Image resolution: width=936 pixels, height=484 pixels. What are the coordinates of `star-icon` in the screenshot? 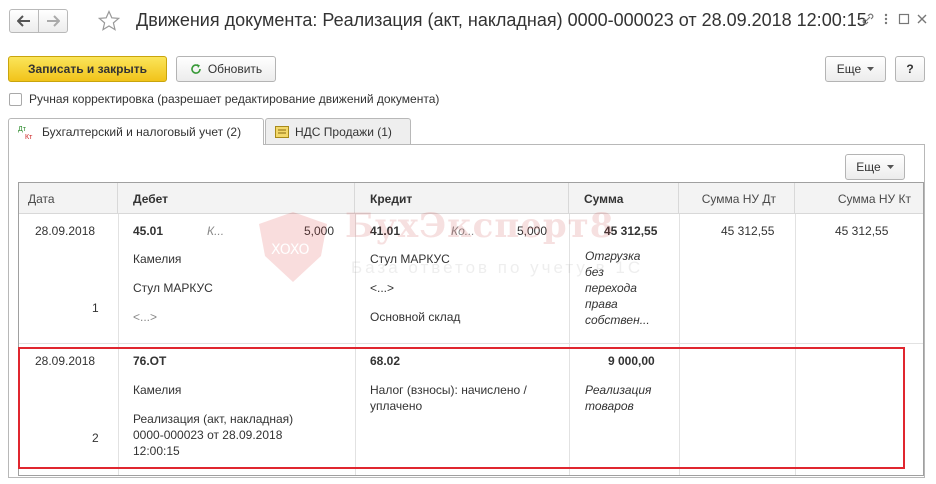 It's located at (109, 20).